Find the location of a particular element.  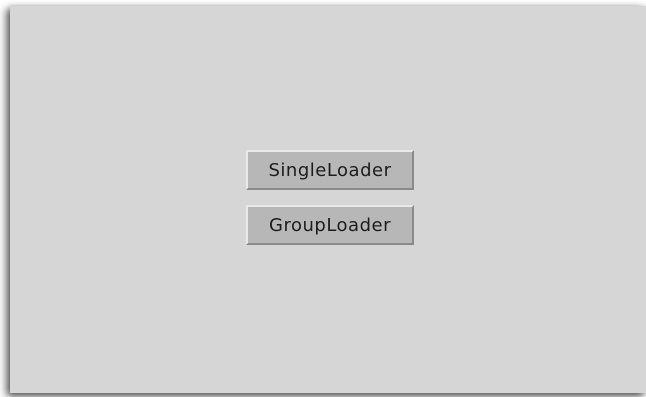

group-loader-button: GroupLoader is located at coordinates (330, 225).